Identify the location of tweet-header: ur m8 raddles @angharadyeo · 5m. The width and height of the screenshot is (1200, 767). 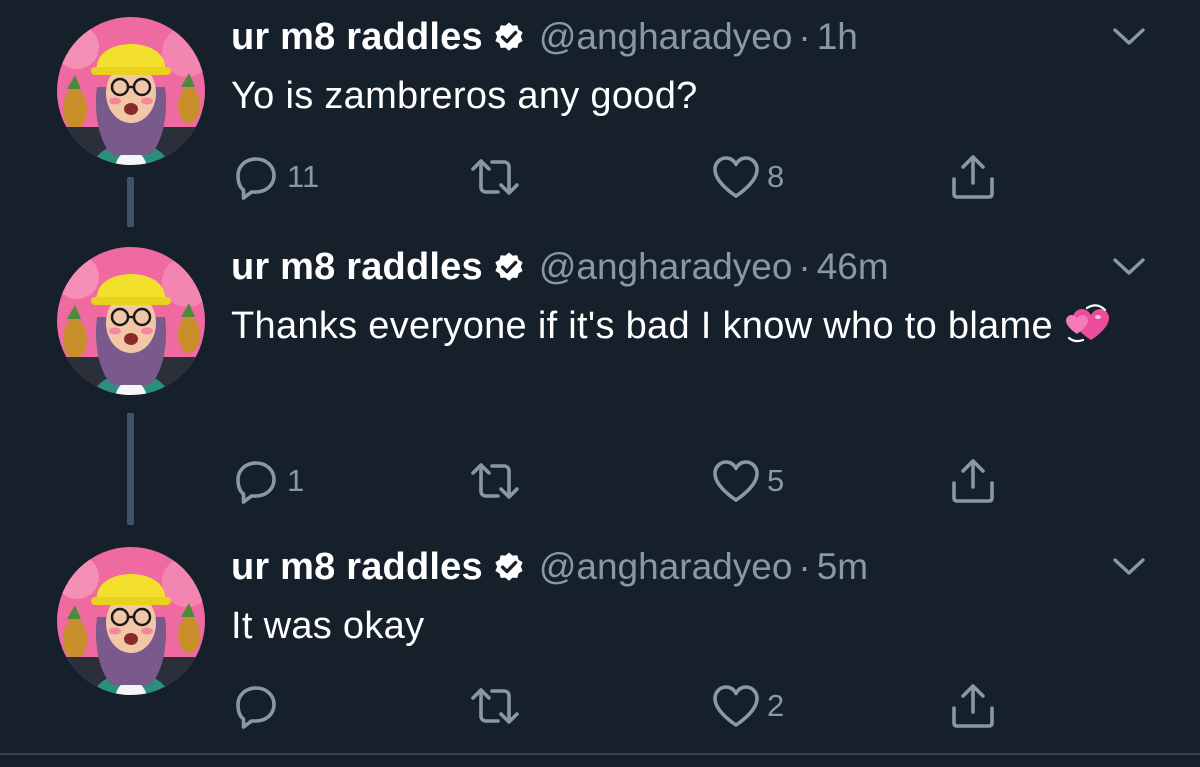
(549, 567).